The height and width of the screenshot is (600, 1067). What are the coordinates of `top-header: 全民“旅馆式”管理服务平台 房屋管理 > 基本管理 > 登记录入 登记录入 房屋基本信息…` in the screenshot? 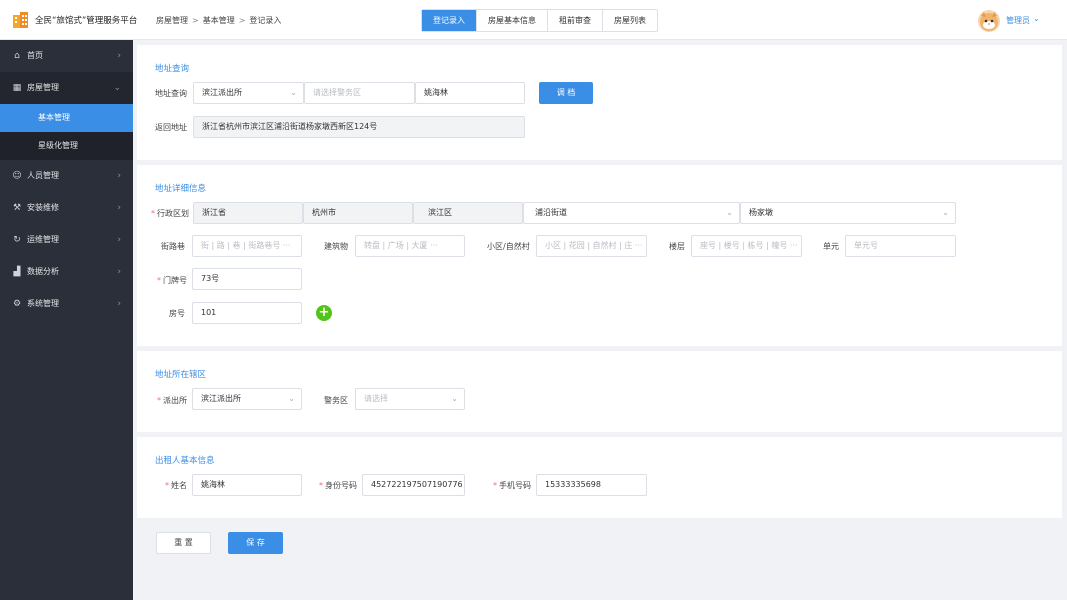 It's located at (533, 20).